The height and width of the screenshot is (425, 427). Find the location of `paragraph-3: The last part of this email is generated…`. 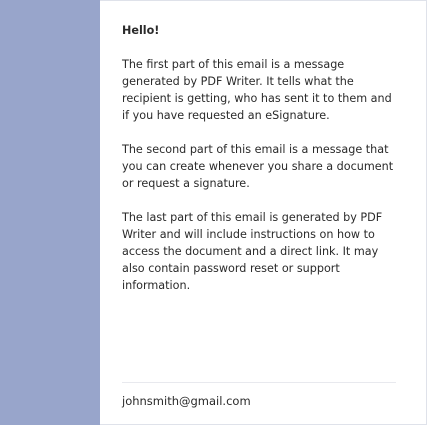

paragraph-3: The last part of this email is generated… is located at coordinates (252, 251).